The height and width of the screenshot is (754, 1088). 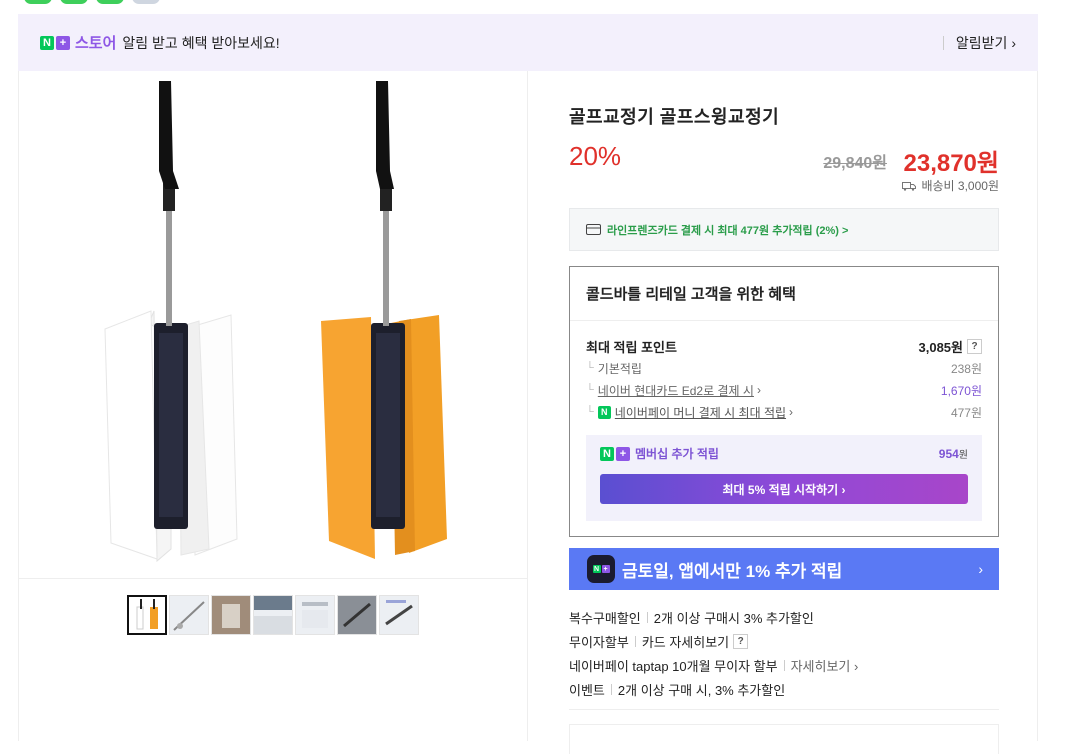 I want to click on extra-row-taptap: 네이버페이 taptap 10개월 무이자 할부 자세히보기 ›, so click(x=713, y=665).